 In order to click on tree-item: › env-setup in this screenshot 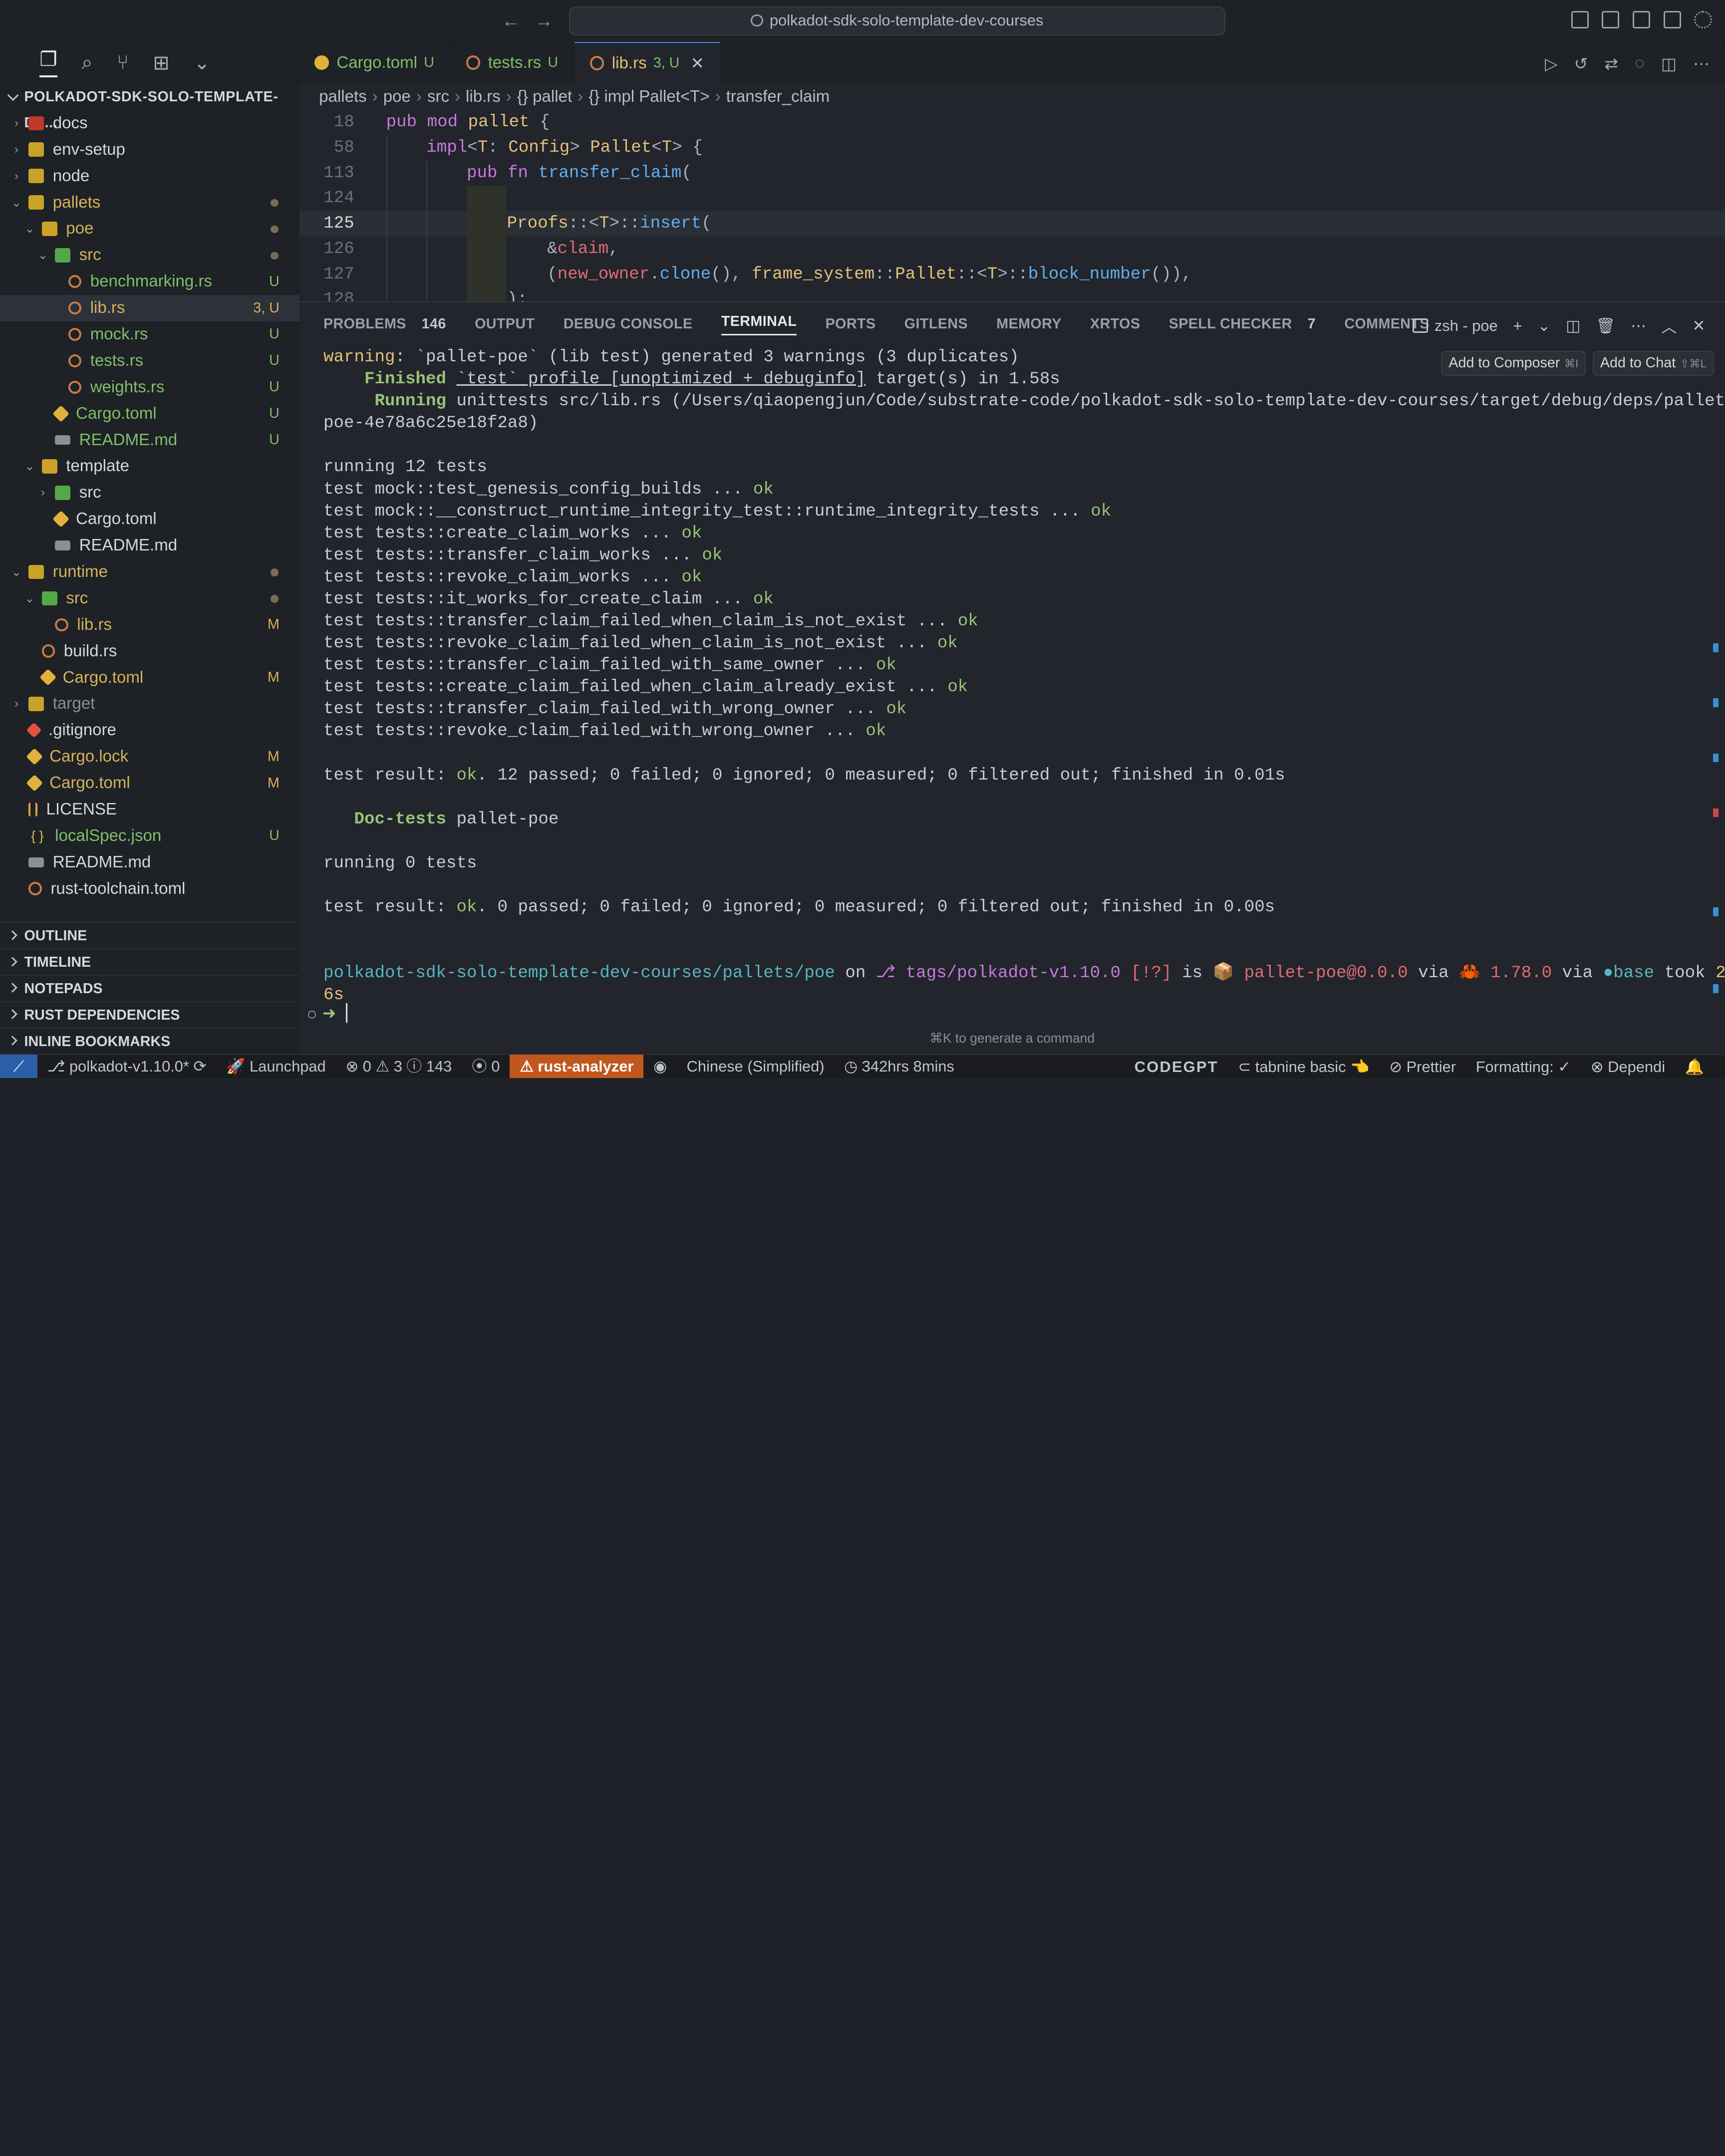, I will do `click(149, 149)`.